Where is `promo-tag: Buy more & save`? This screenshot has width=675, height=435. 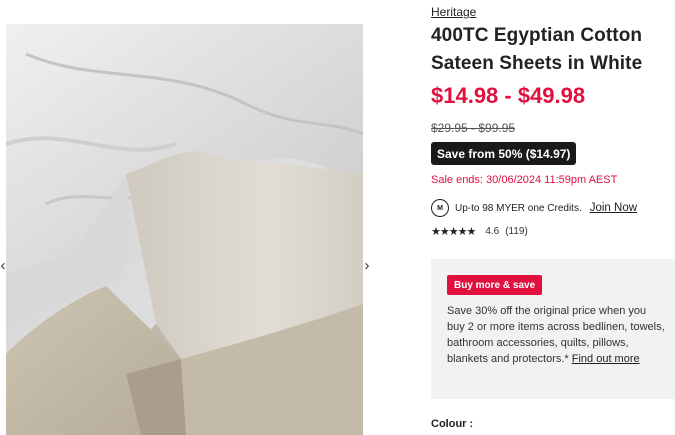
promo-tag: Buy more & save is located at coordinates (495, 285).